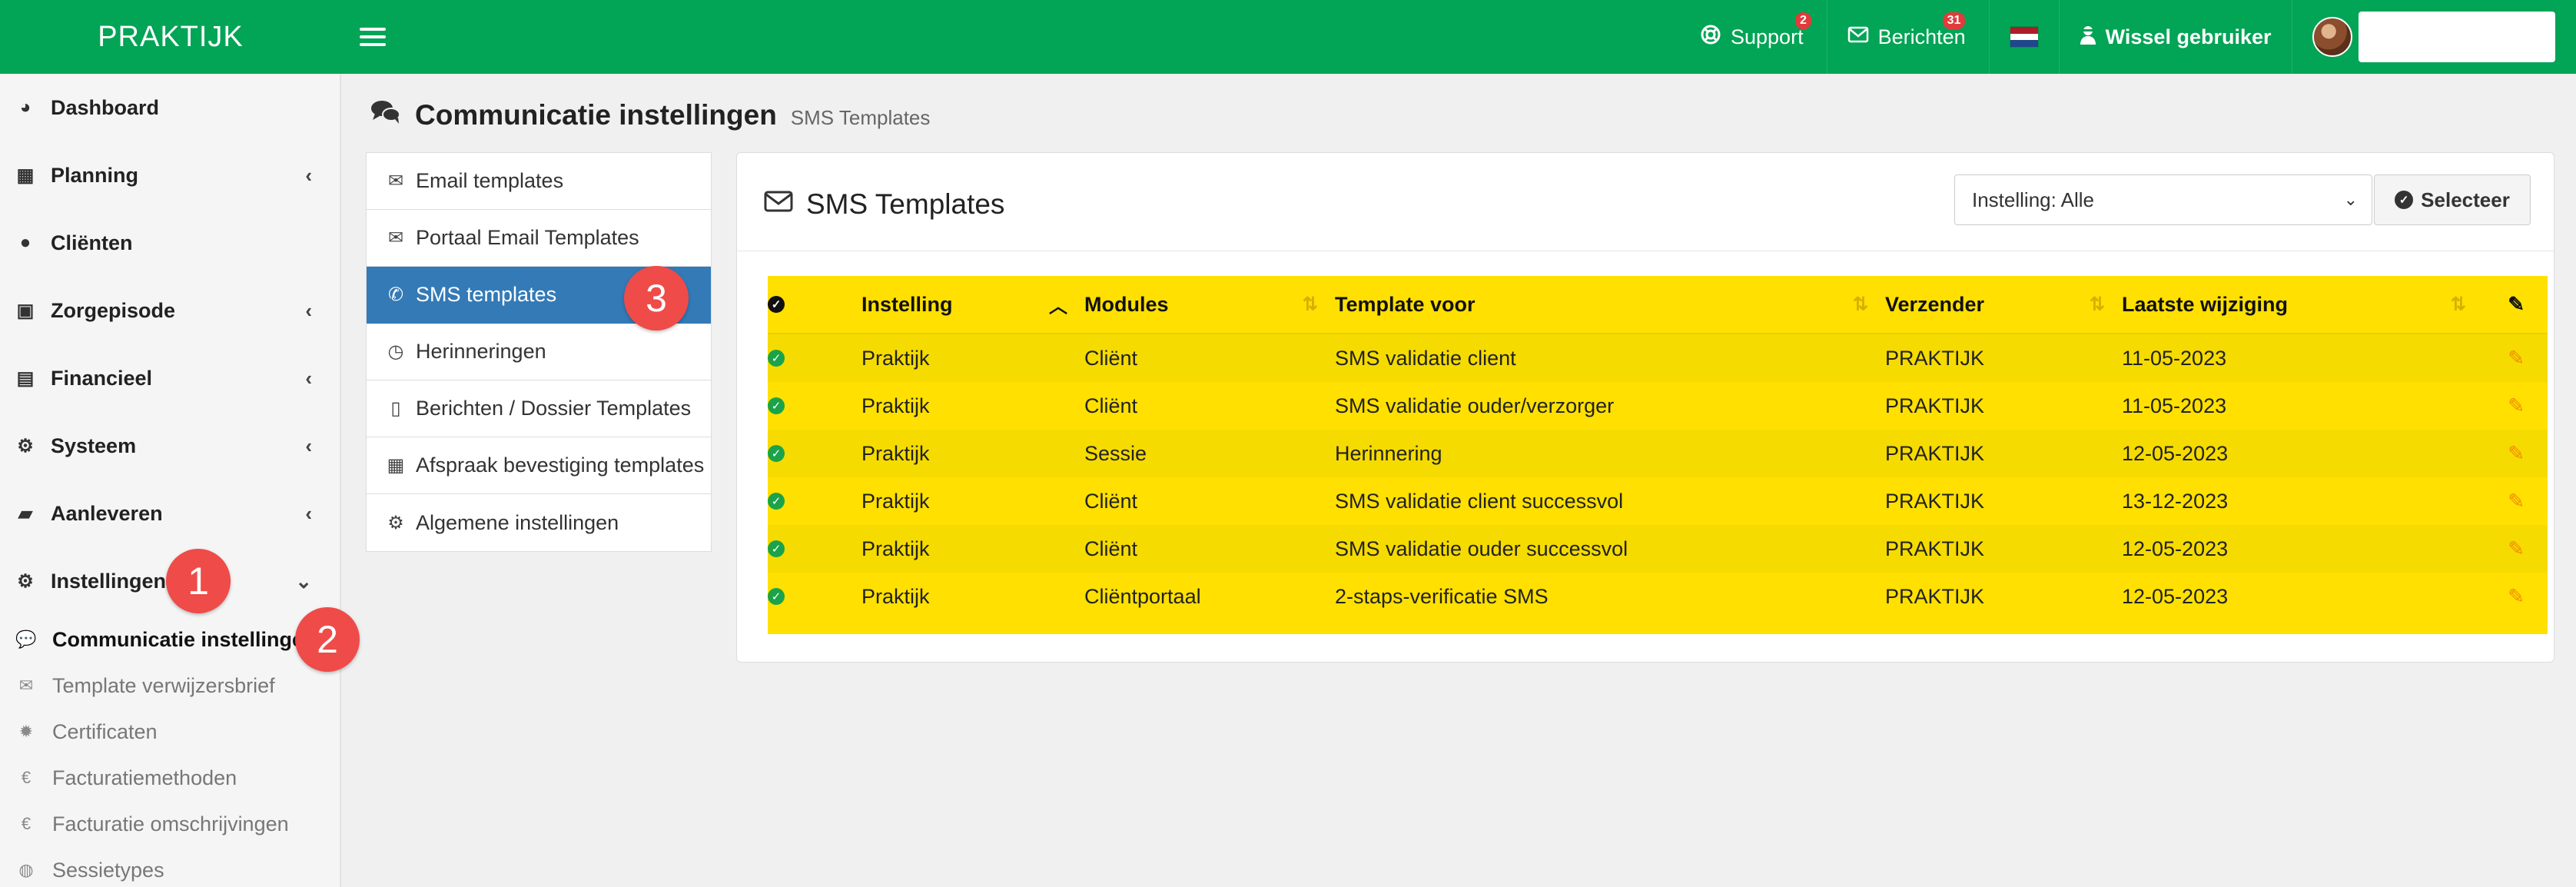 This screenshot has width=2576, height=887. What do you see at coordinates (184, 639) in the screenshot?
I see `sidebar-subitem-label: Communicatie instellingen` at bounding box center [184, 639].